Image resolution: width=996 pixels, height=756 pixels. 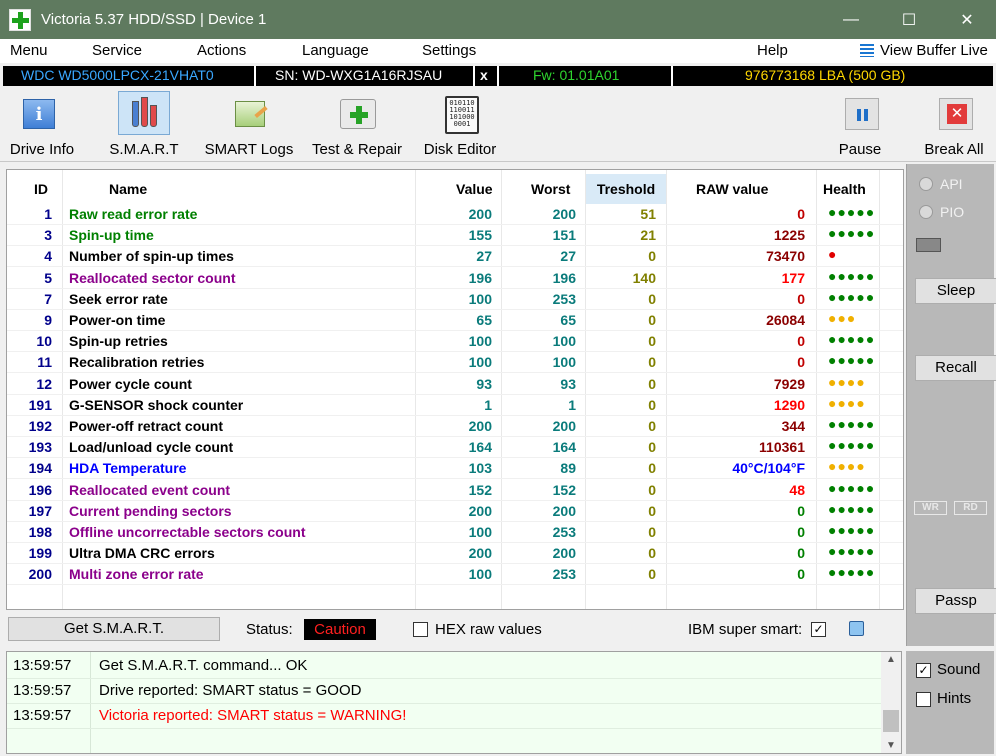 What do you see at coordinates (358, 114) in the screenshot?
I see `first-aid-kit-icon` at bounding box center [358, 114].